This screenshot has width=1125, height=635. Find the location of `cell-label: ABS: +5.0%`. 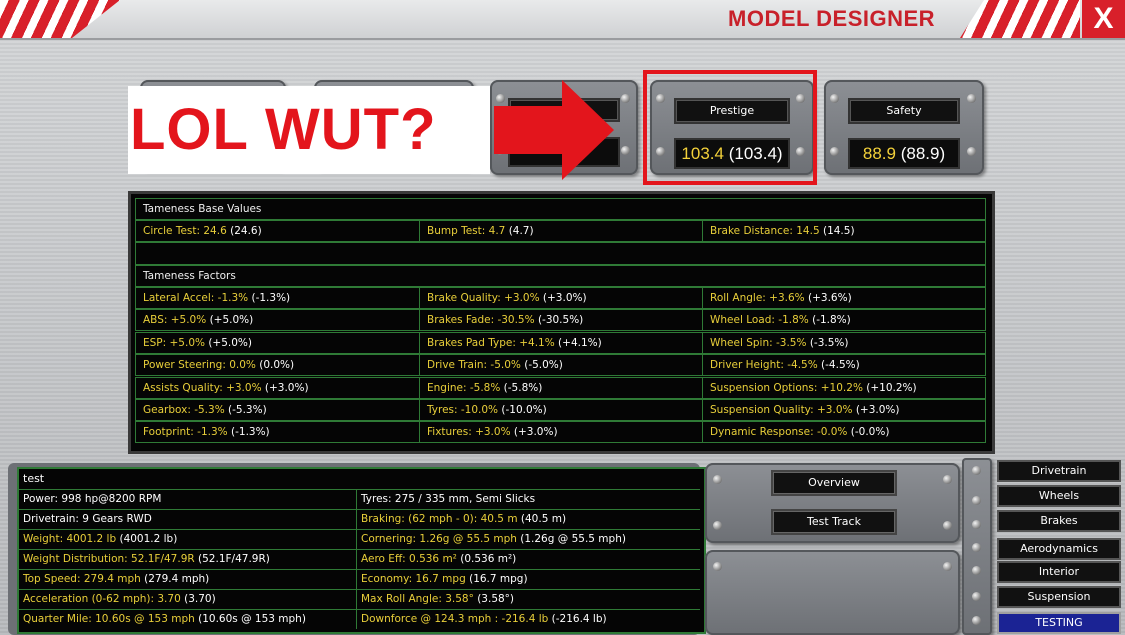

cell-label: ABS: +5.0% is located at coordinates (175, 320).